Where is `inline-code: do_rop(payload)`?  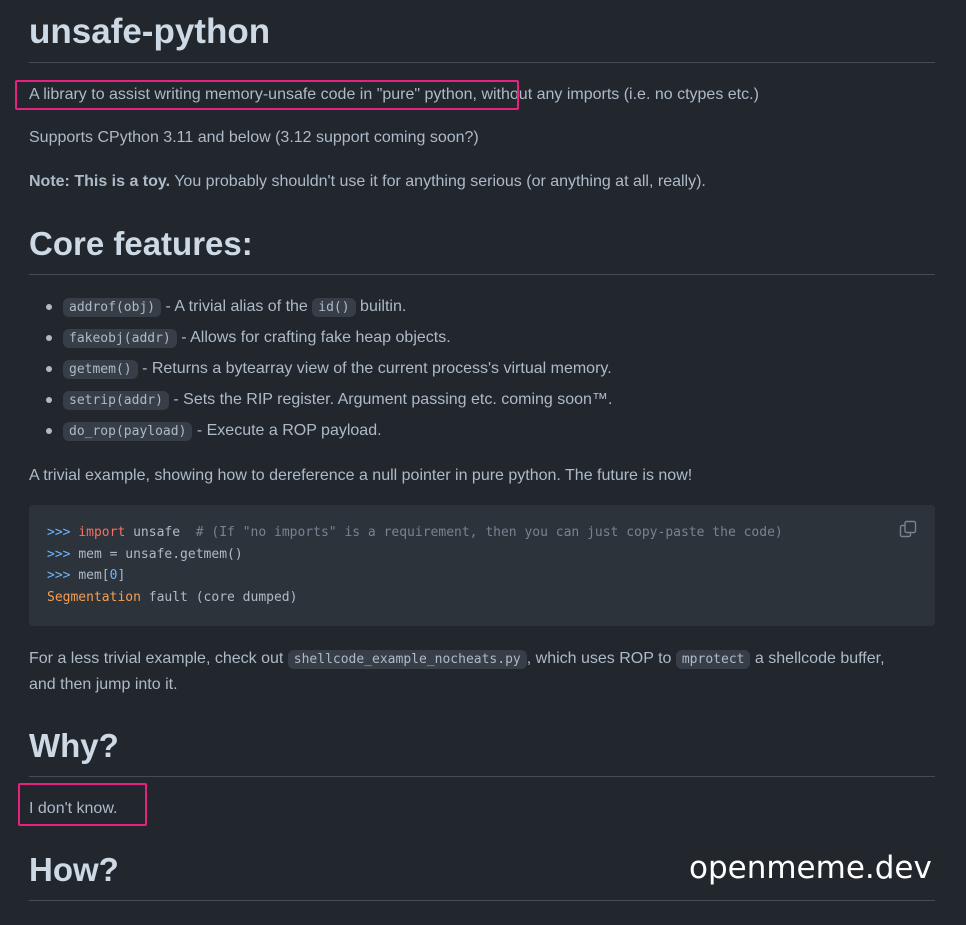
inline-code: do_rop(payload) is located at coordinates (128, 431).